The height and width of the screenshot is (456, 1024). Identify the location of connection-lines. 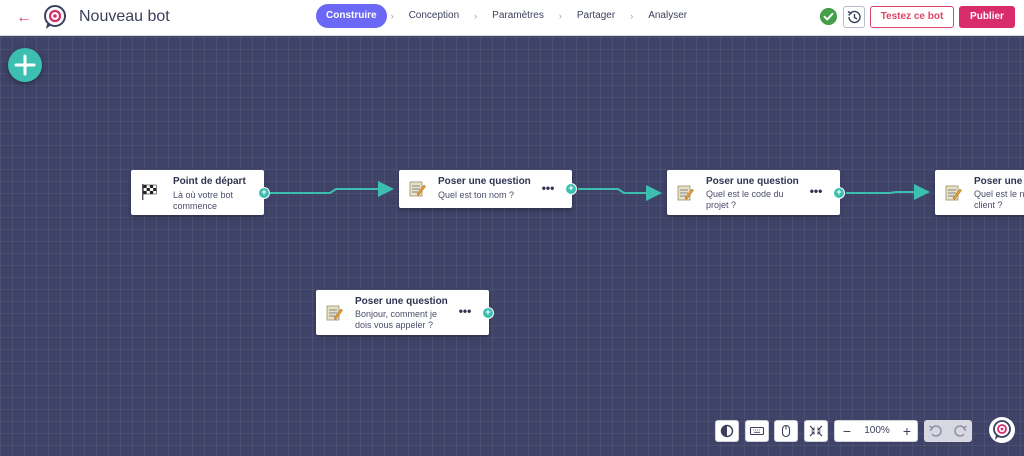
(600, 191).